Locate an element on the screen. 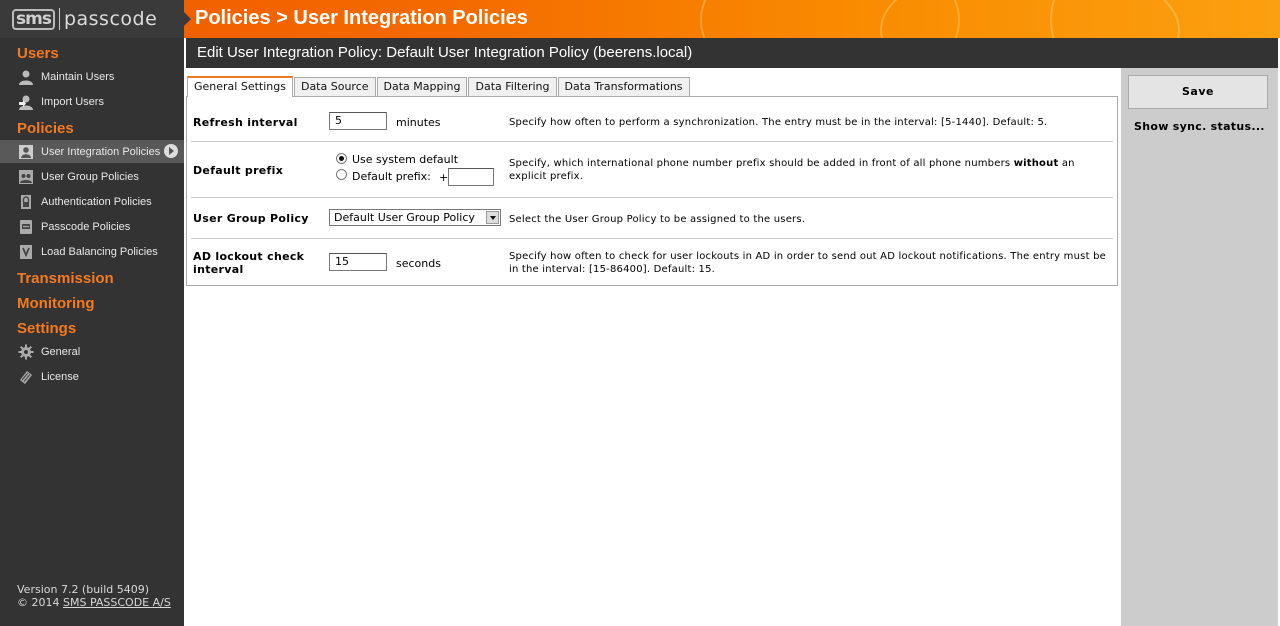 The image size is (1280, 626). sidebar-item-label: Import Users is located at coordinates (72, 101).